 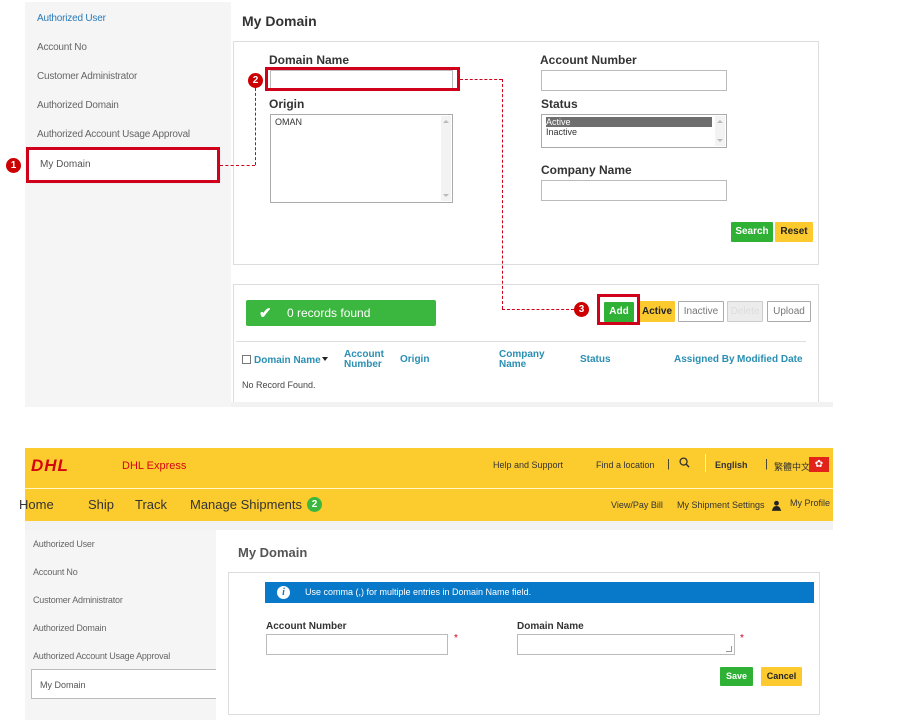 I want to click on delete-button: Delete, so click(x=745, y=311).